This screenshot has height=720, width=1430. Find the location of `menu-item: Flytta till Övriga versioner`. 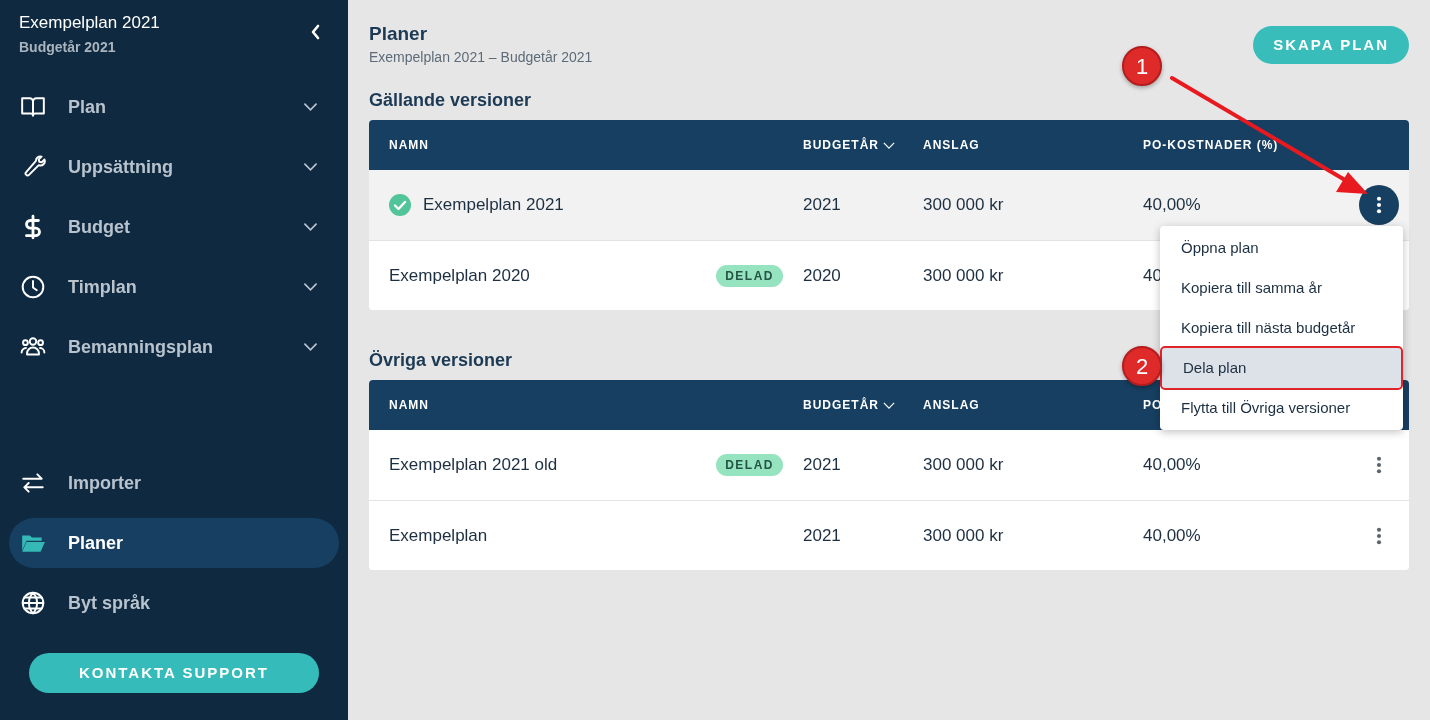

menu-item: Flytta till Övriga versioner is located at coordinates (1281, 408).